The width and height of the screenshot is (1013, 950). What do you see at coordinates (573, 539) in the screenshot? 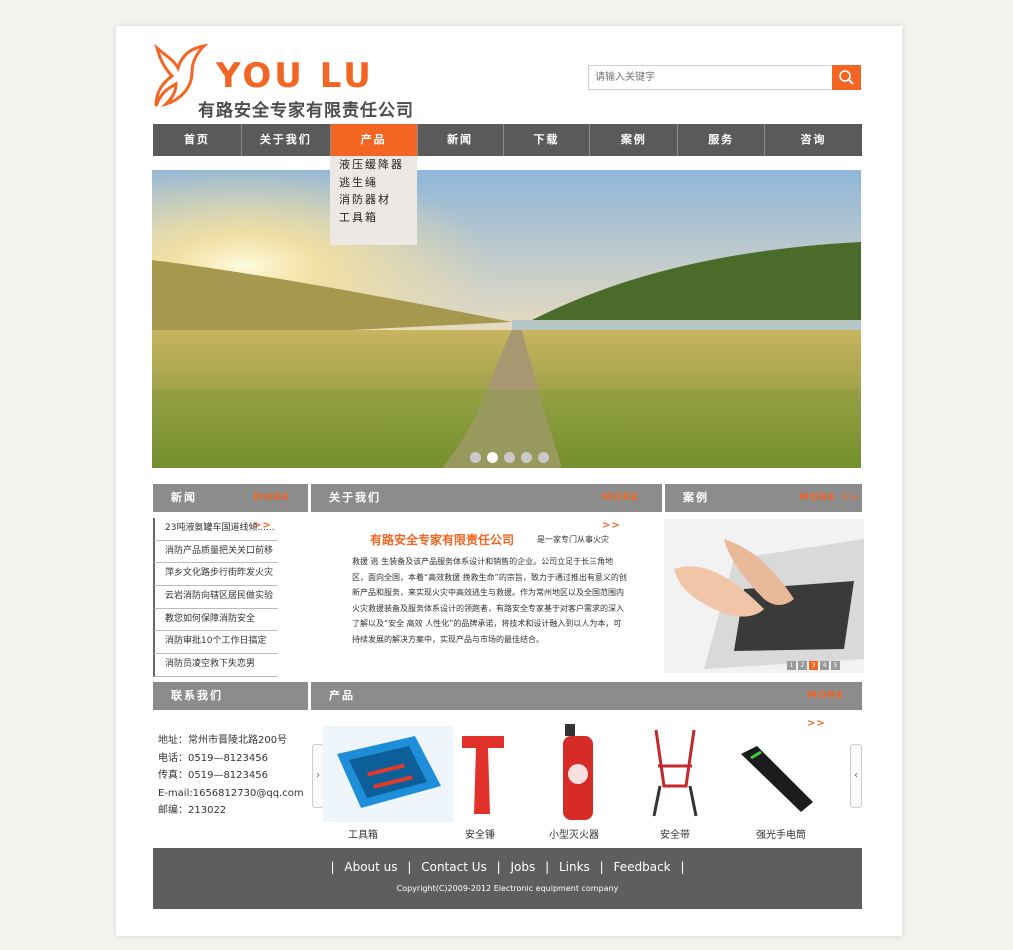
I see `about-headline-suffix: 是一家专门从事火灾` at bounding box center [573, 539].